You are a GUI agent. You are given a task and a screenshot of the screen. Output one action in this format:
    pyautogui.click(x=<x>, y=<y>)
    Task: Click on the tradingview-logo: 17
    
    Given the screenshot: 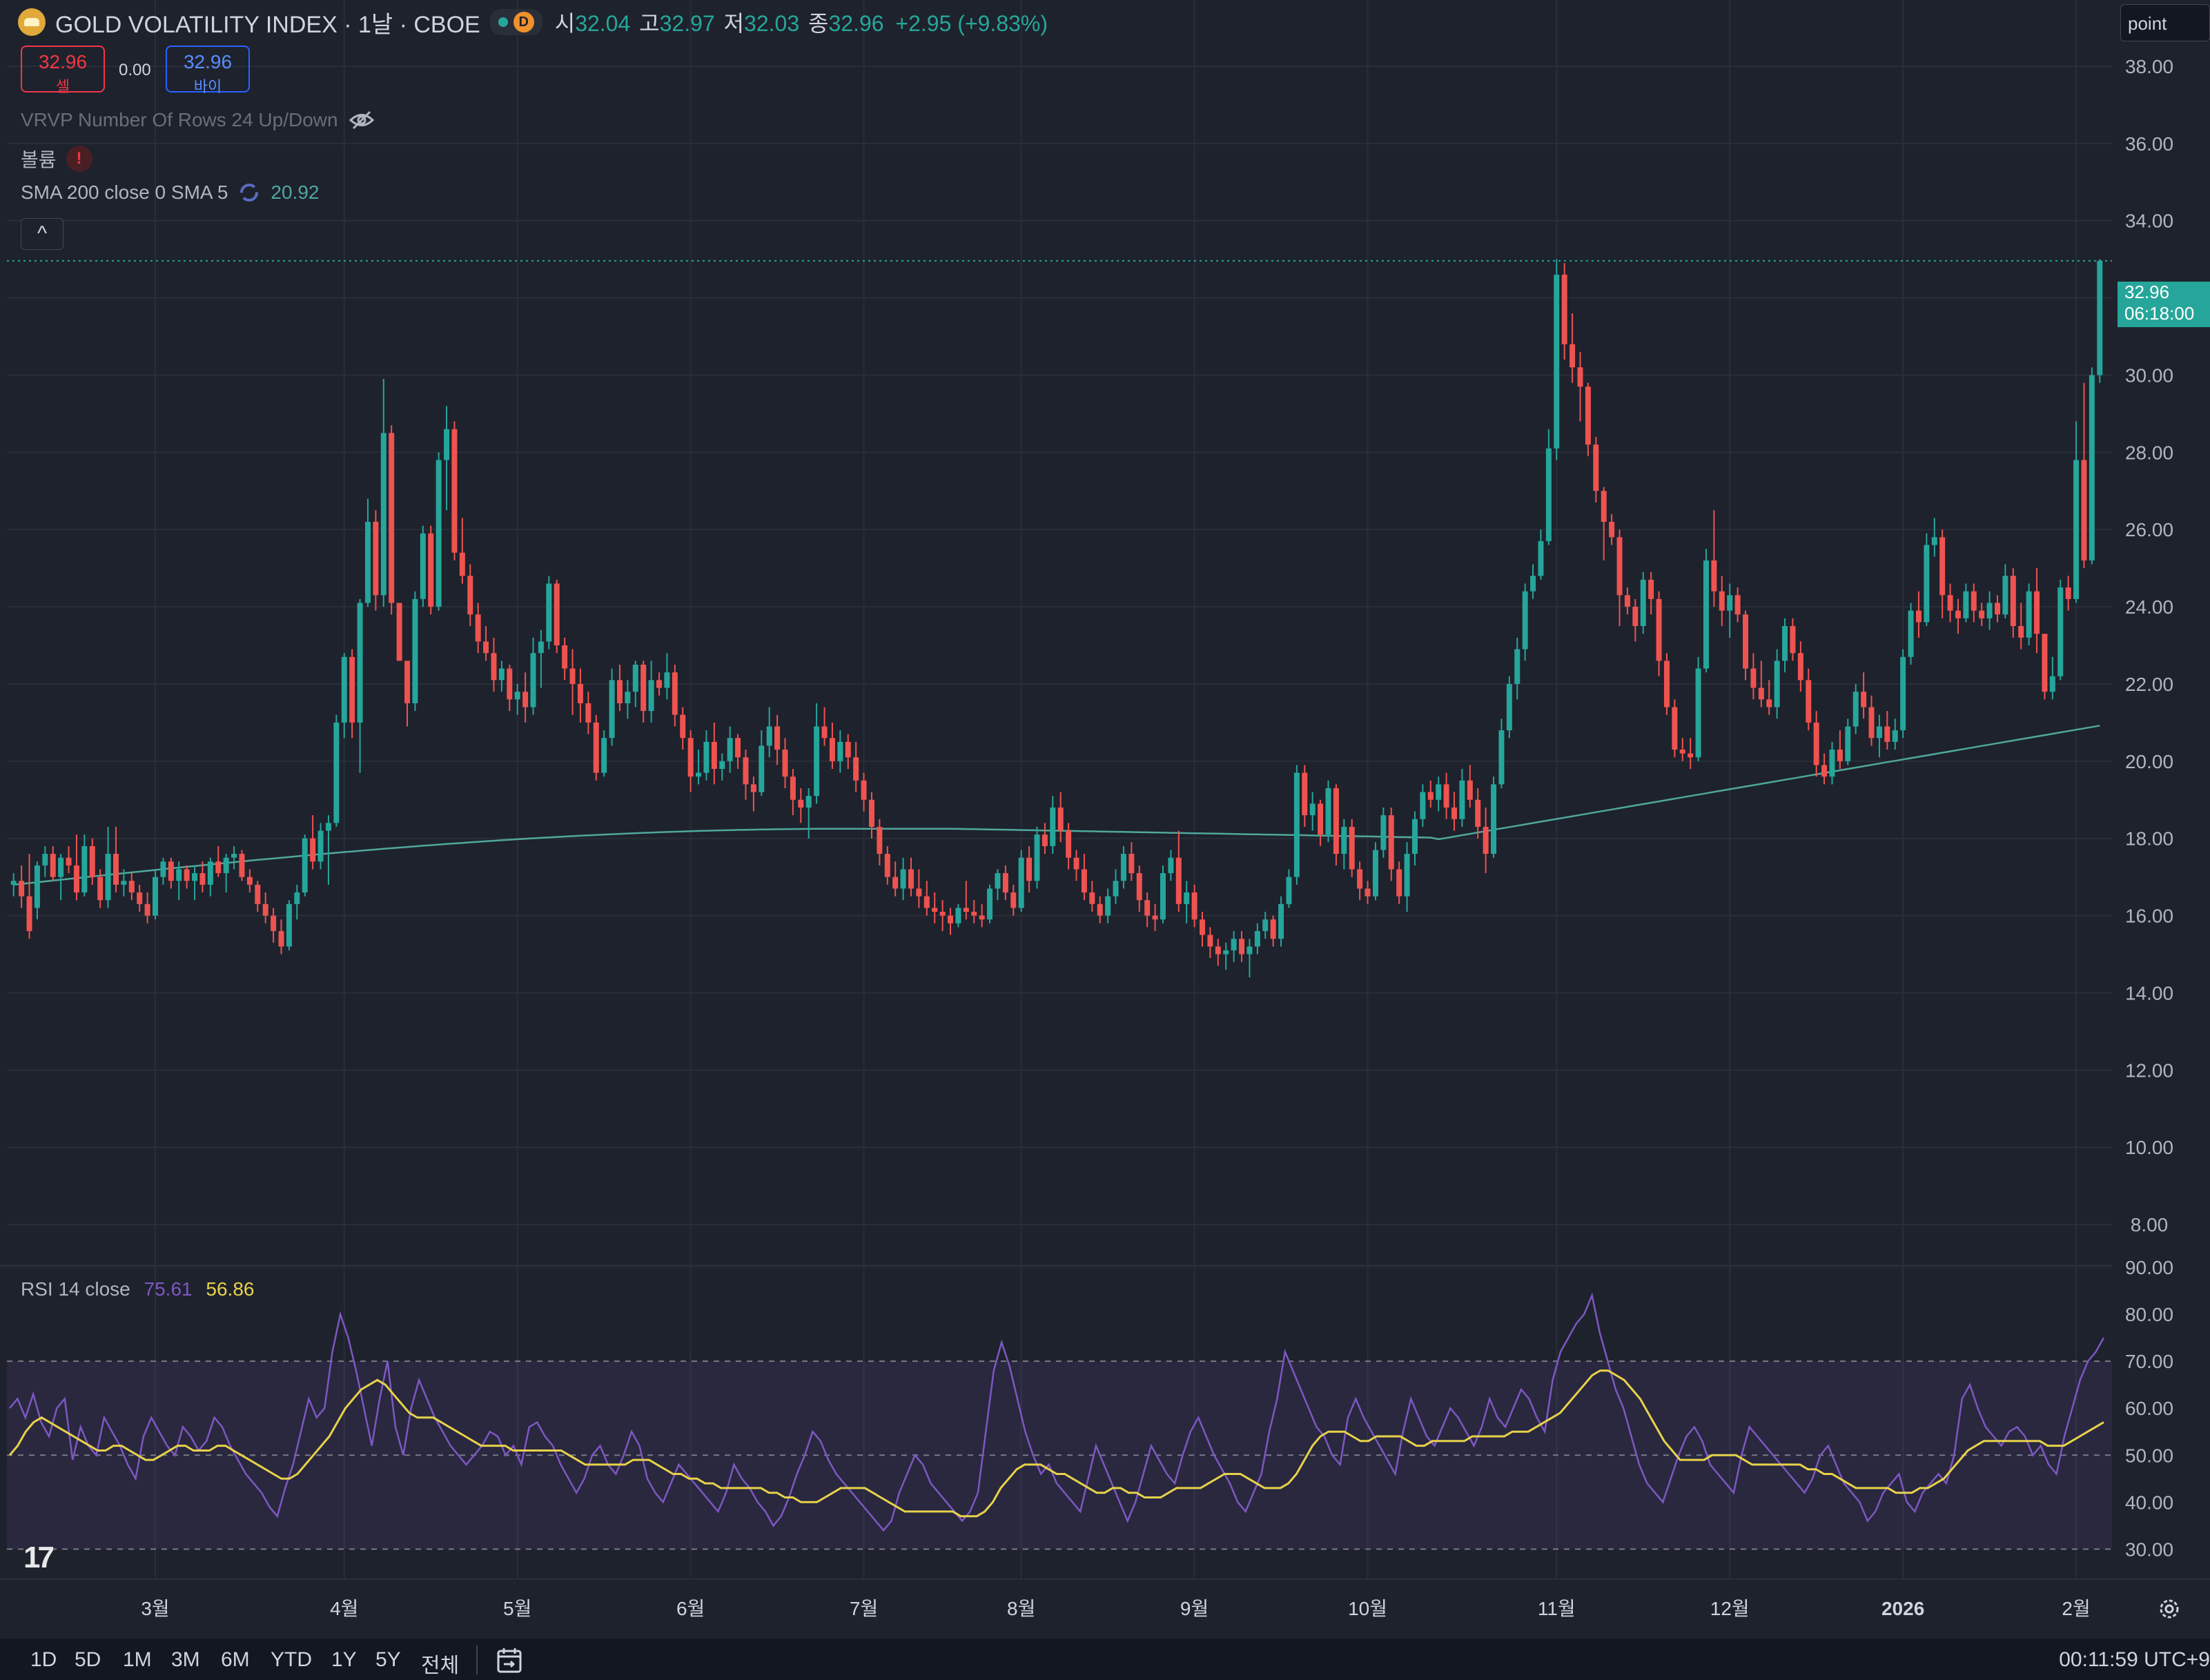 What is the action you would take?
    pyautogui.click(x=39, y=1558)
    